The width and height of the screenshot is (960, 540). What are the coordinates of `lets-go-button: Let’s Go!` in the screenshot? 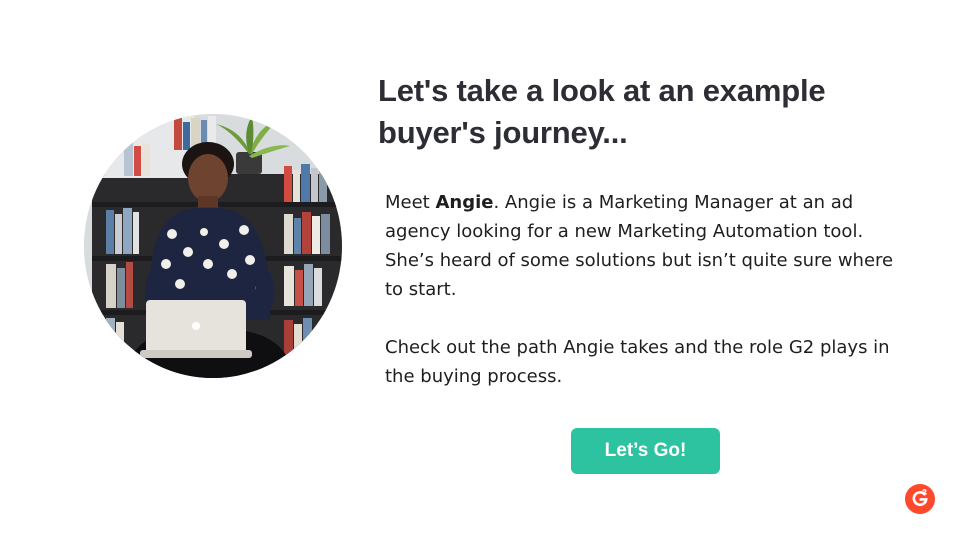 It's located at (645, 451).